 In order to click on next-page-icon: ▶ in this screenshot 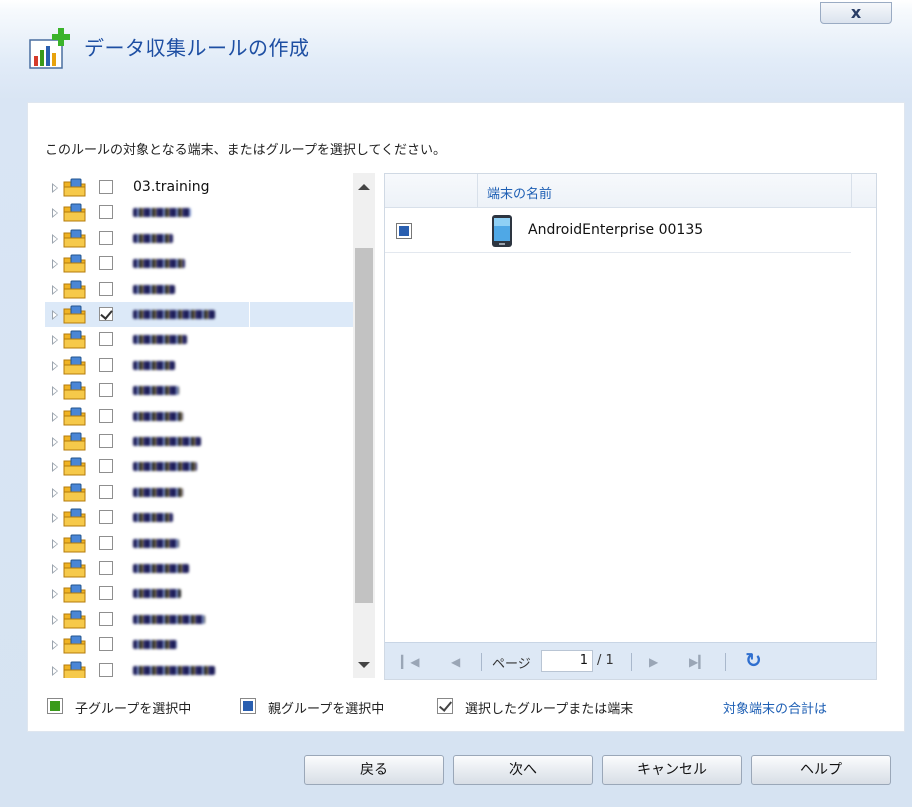, I will do `click(653, 662)`.